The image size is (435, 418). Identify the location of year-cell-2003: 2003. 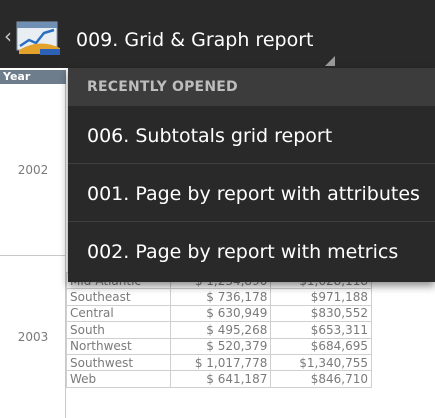
(33, 337).